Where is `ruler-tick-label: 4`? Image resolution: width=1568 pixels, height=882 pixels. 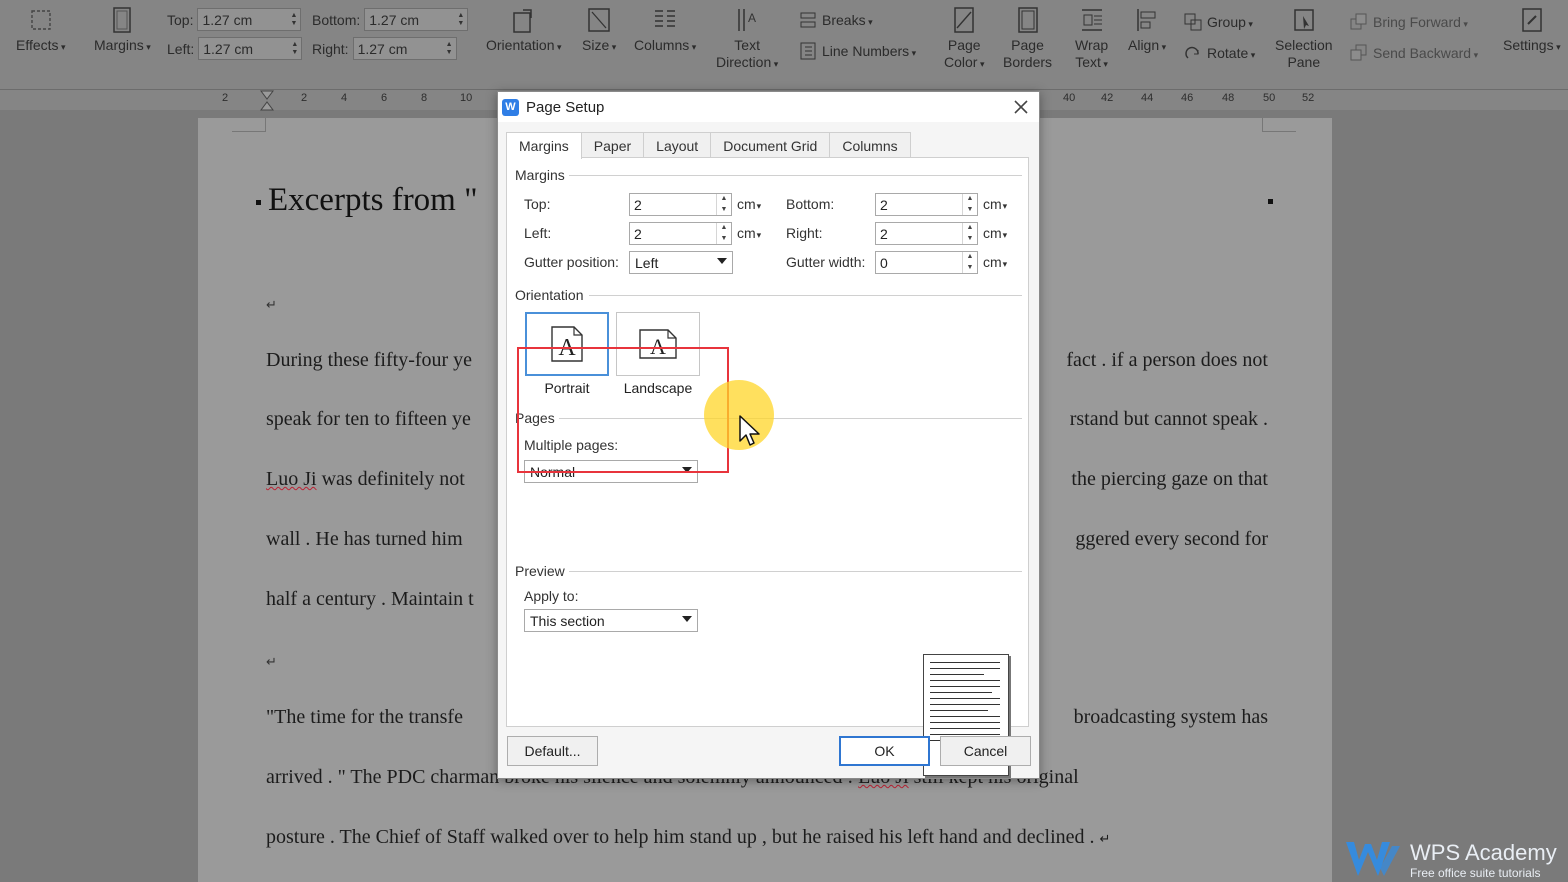
ruler-tick-label: 4 is located at coordinates (344, 98).